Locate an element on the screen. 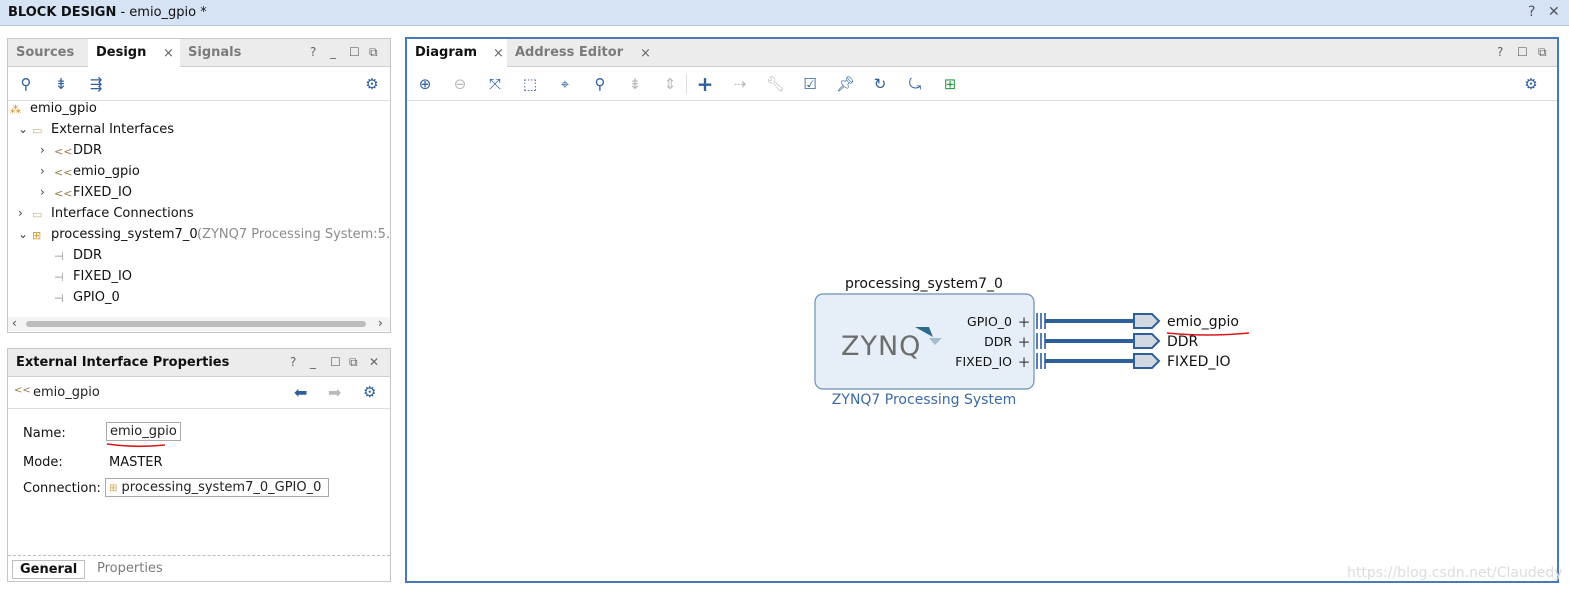 This screenshot has height=591, width=1569. tab-design: Design × is located at coordinates (134, 53).